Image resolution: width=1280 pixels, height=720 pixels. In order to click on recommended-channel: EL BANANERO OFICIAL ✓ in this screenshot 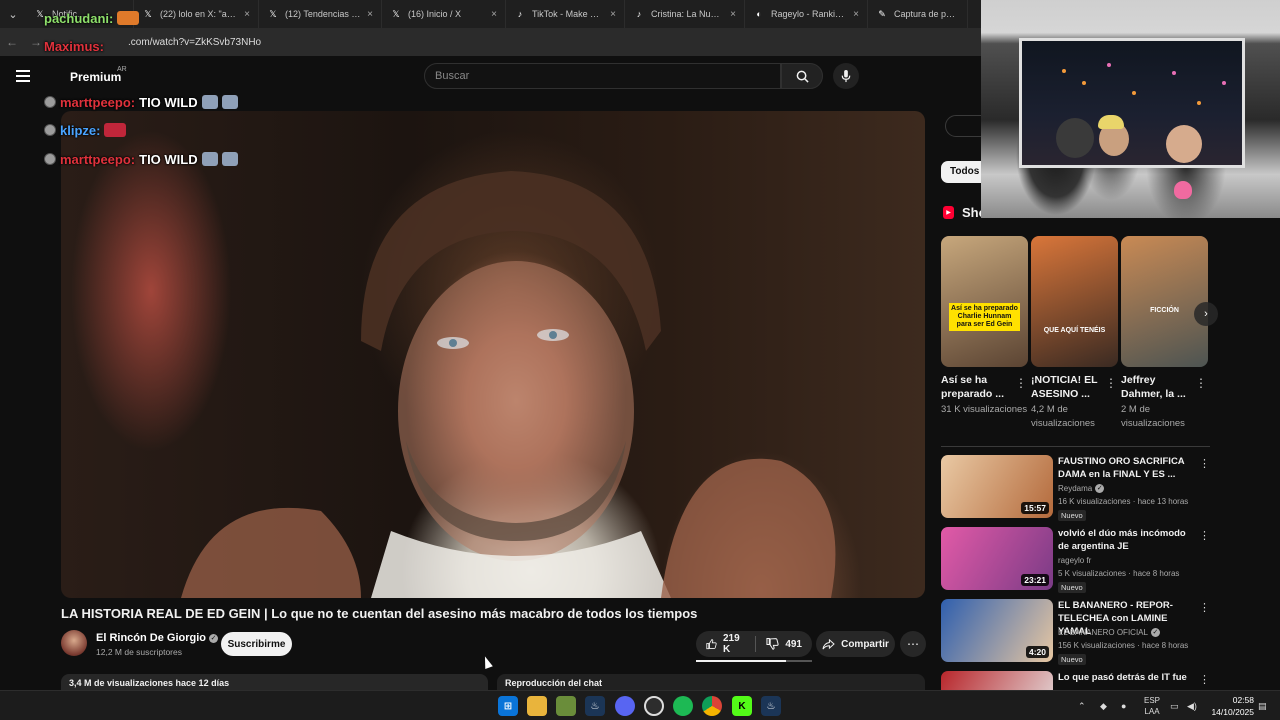, I will do `click(1109, 632)`.